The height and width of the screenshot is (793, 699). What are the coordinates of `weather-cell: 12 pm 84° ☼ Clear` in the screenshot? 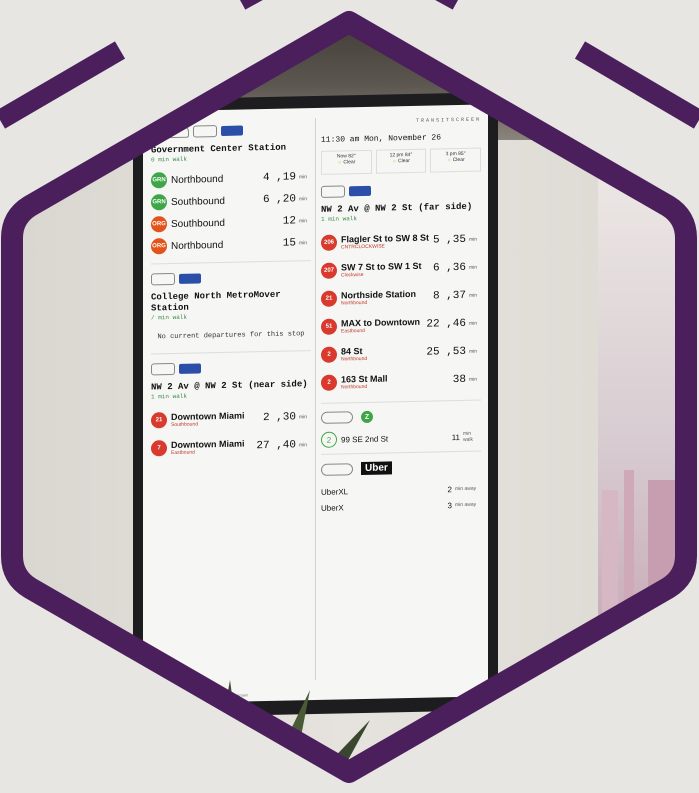 It's located at (401, 161).